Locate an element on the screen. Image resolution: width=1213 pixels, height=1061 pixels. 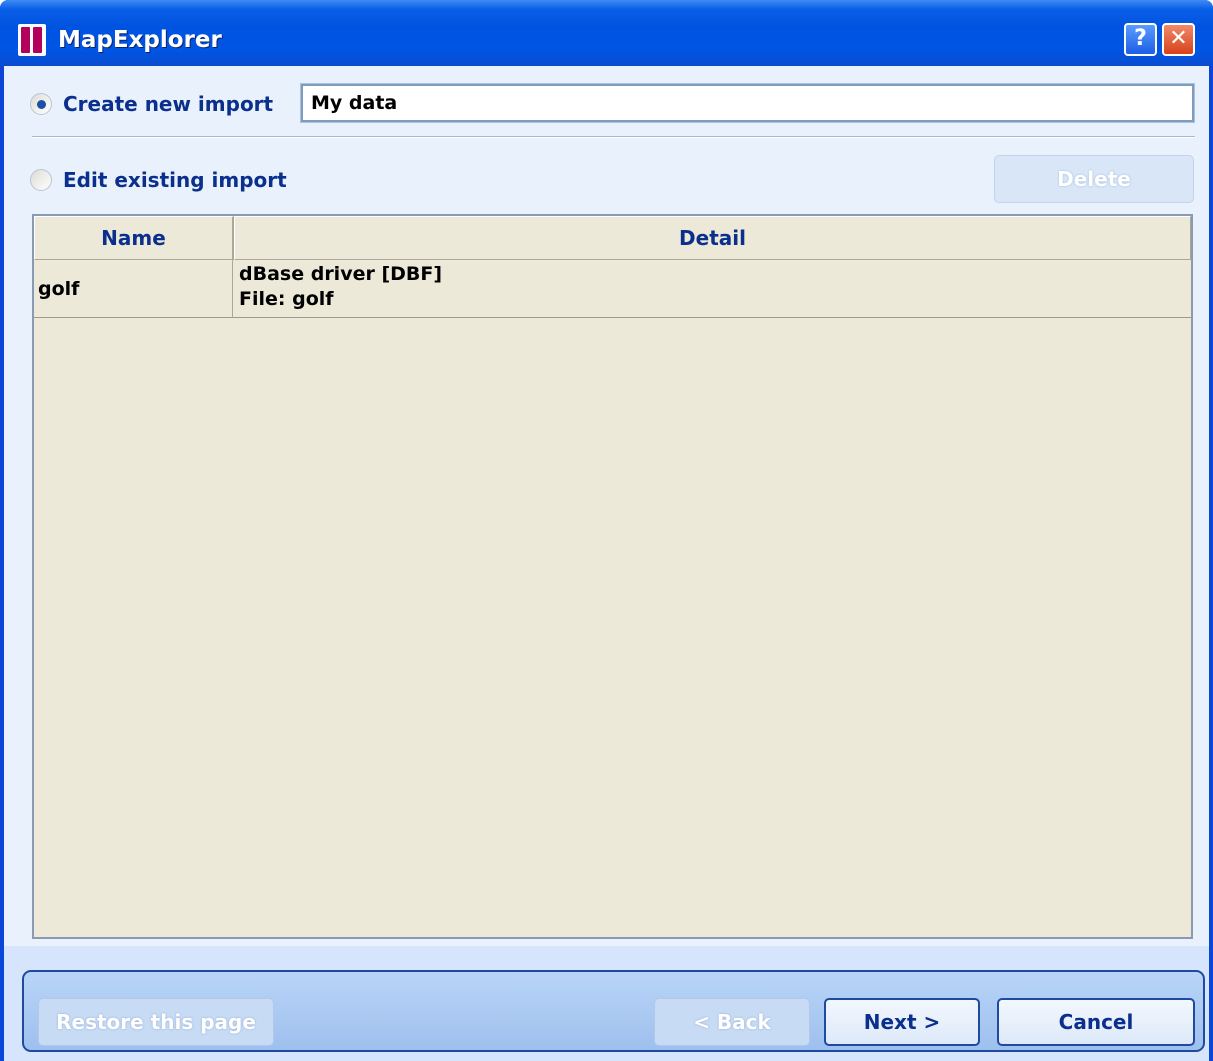
list-header: Name Detail is located at coordinates (612, 238).